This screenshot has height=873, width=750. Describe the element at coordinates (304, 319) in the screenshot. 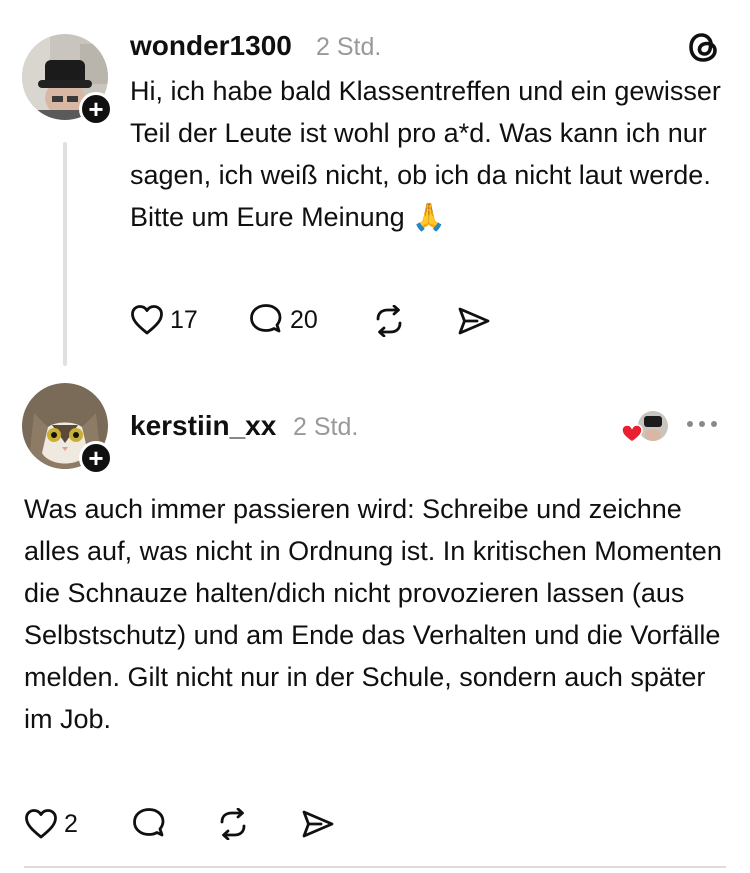

I see `reply-count: 20` at that location.